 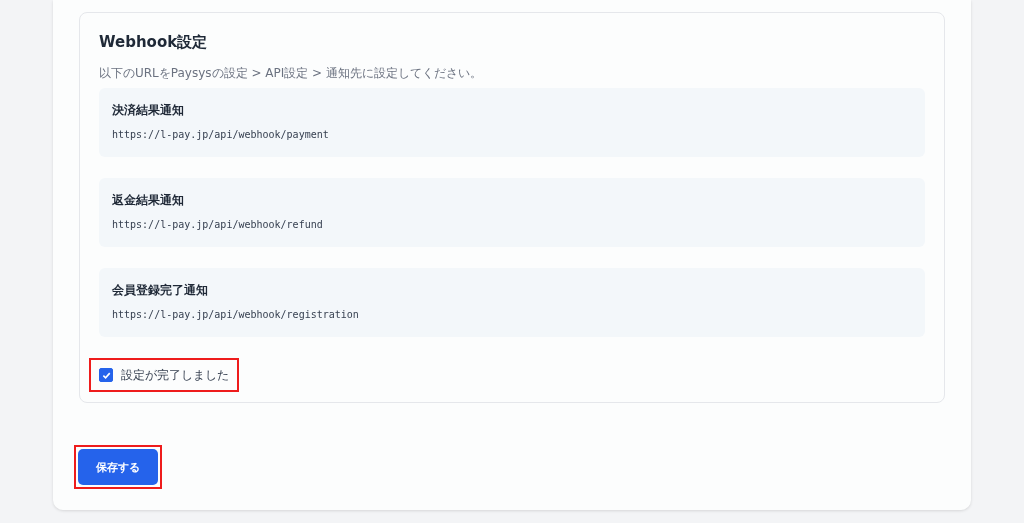 I want to click on checkbox, so click(x=106, y=375).